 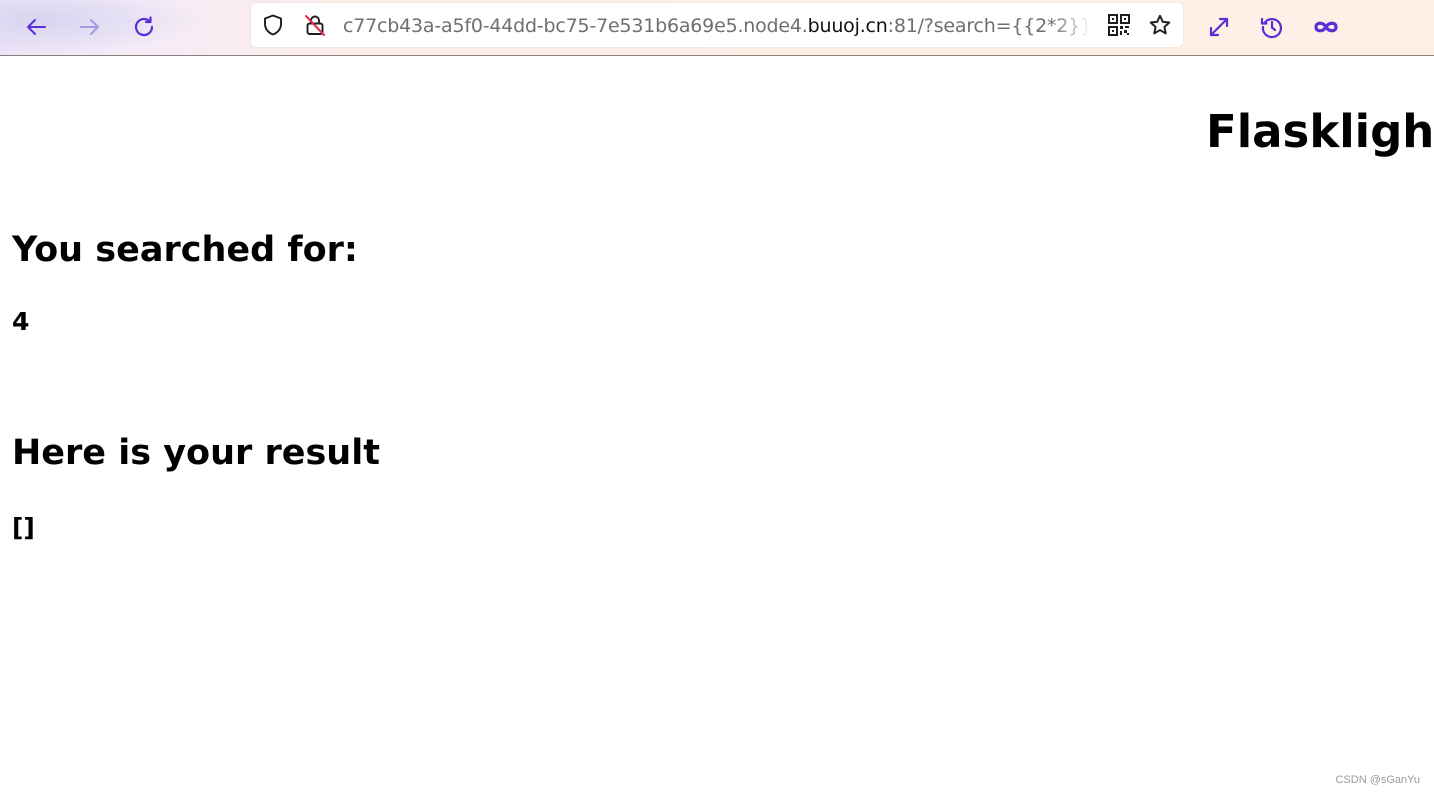 I want to click on qr-code-button, so click(x=1119, y=25).